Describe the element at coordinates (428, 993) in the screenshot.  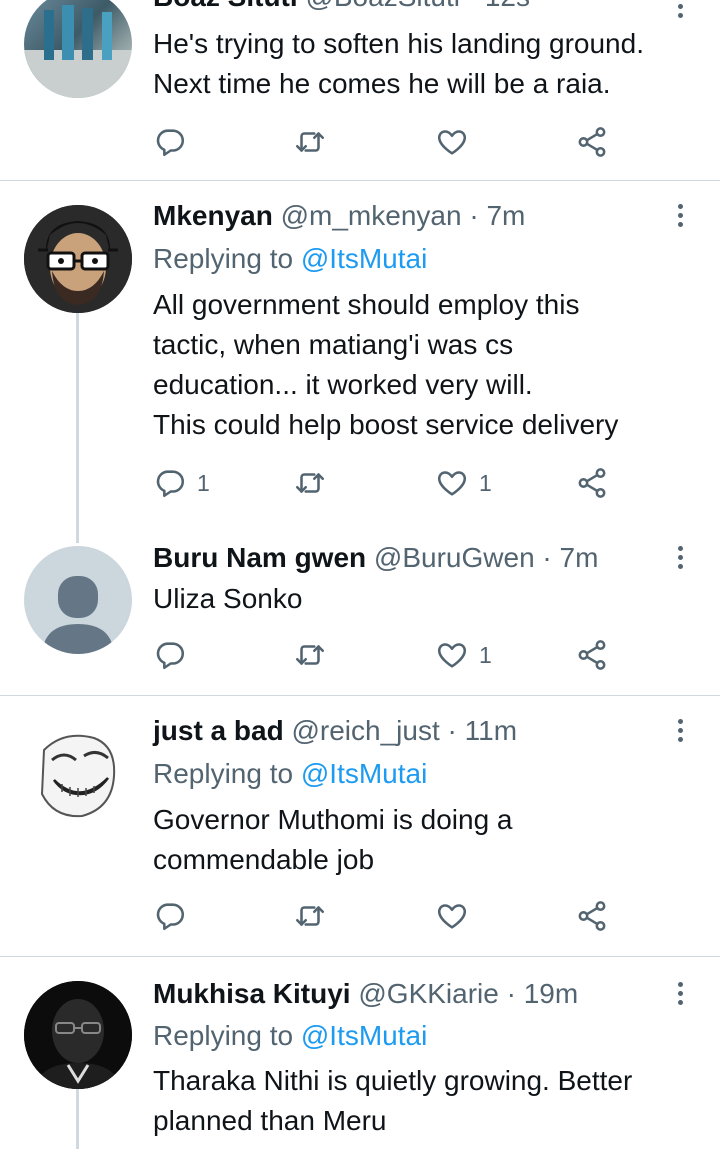
I see `author-handle: @GKKiarie` at that location.